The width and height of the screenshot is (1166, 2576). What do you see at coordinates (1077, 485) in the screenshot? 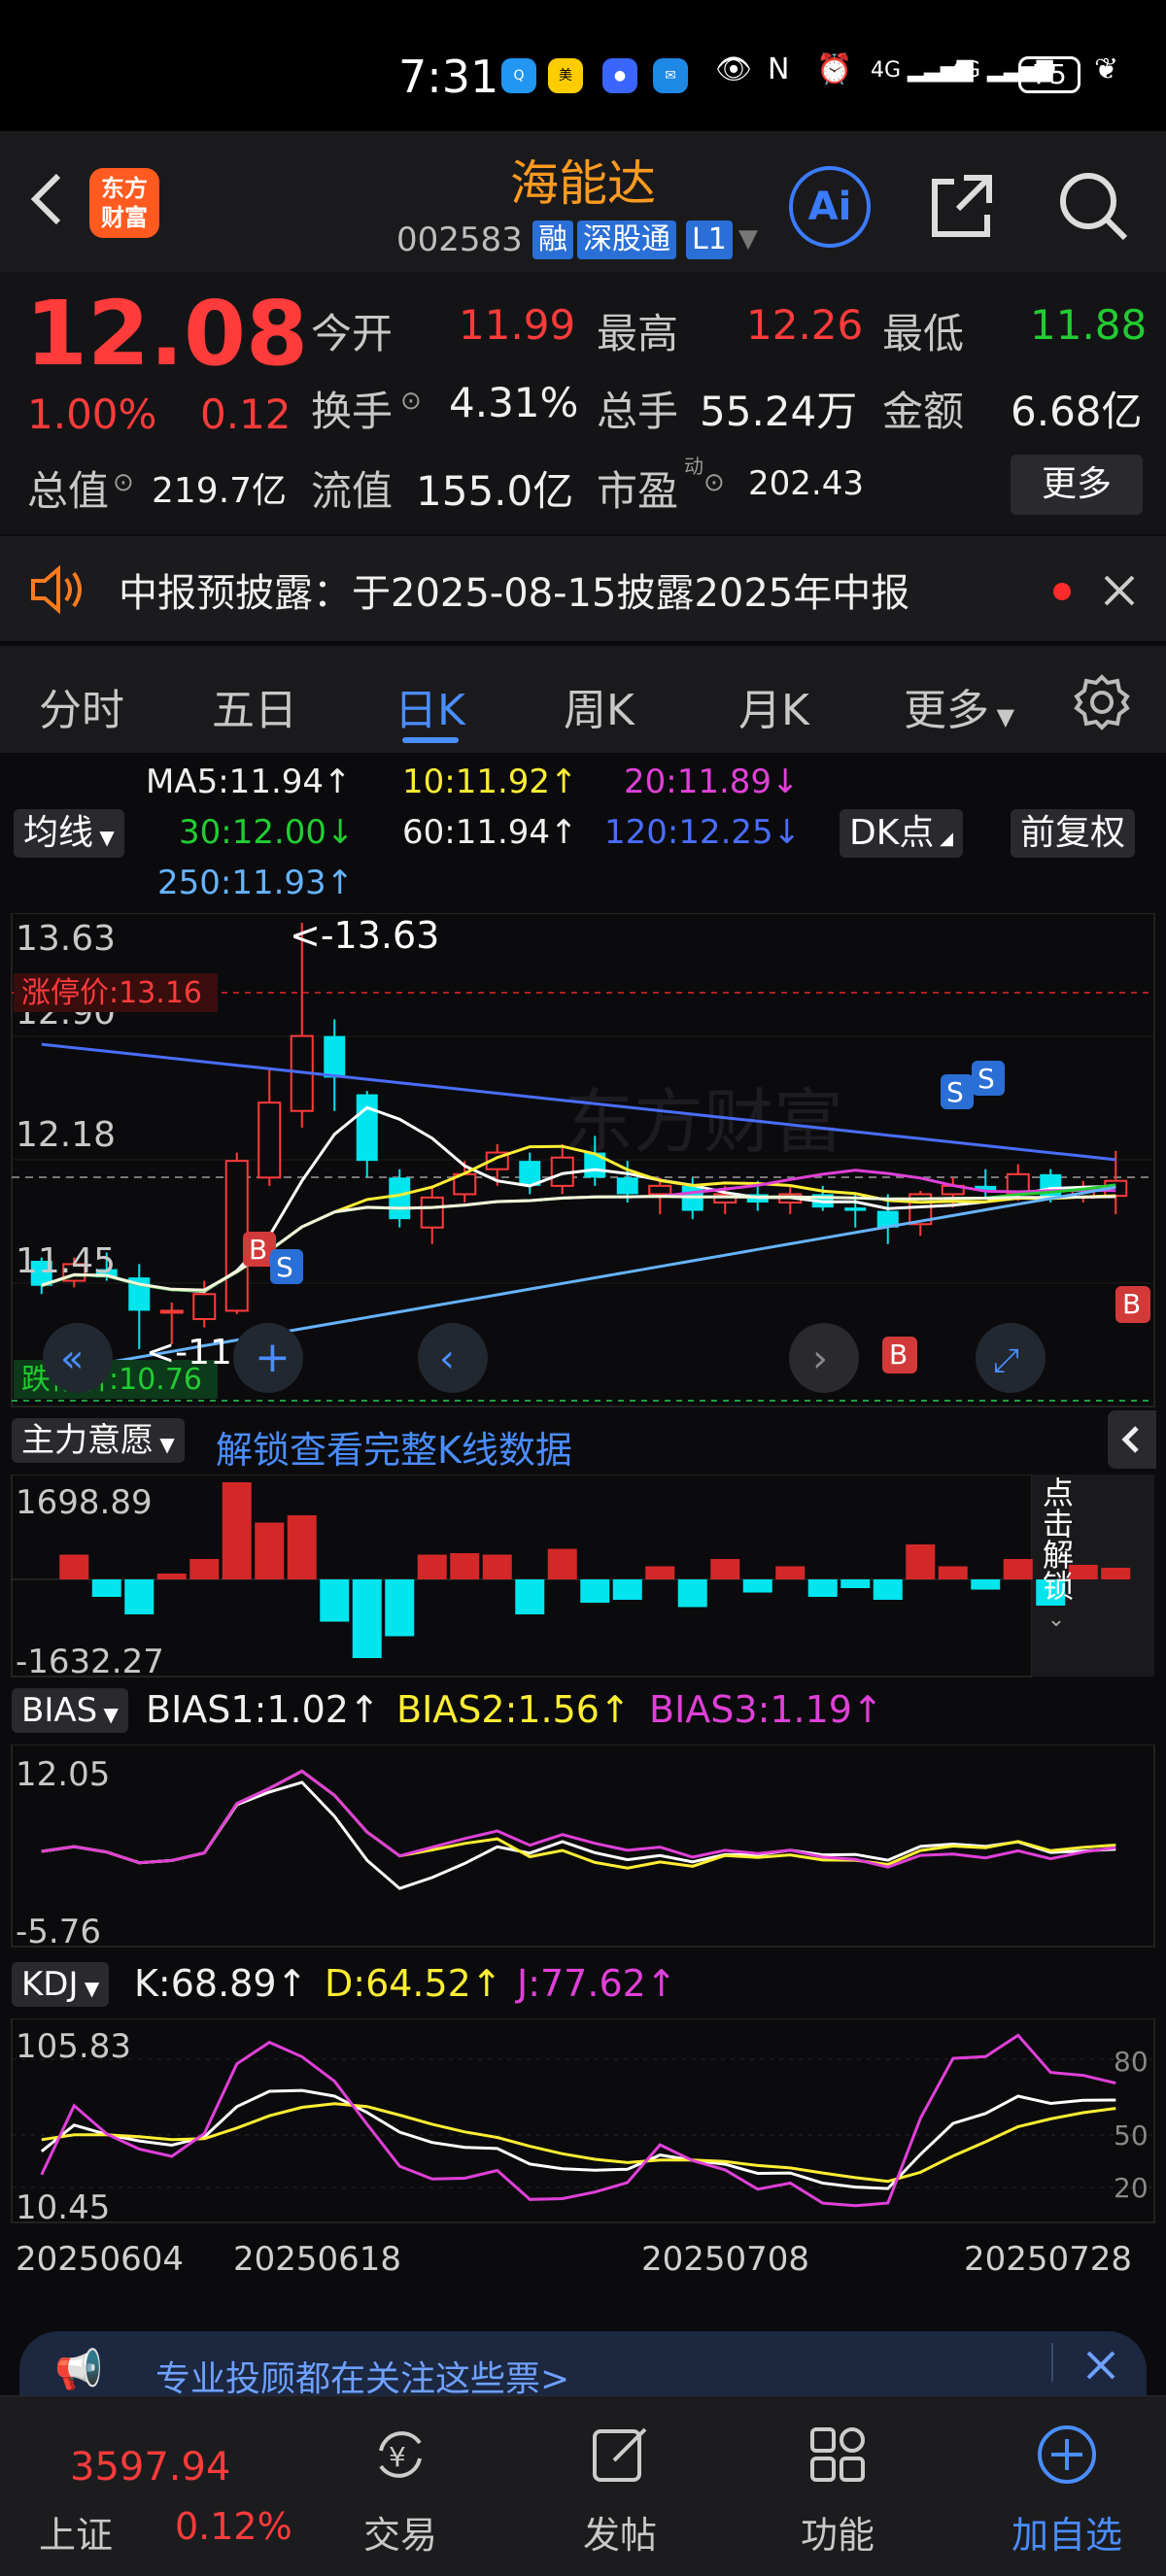
I see `more-button: 更多` at bounding box center [1077, 485].